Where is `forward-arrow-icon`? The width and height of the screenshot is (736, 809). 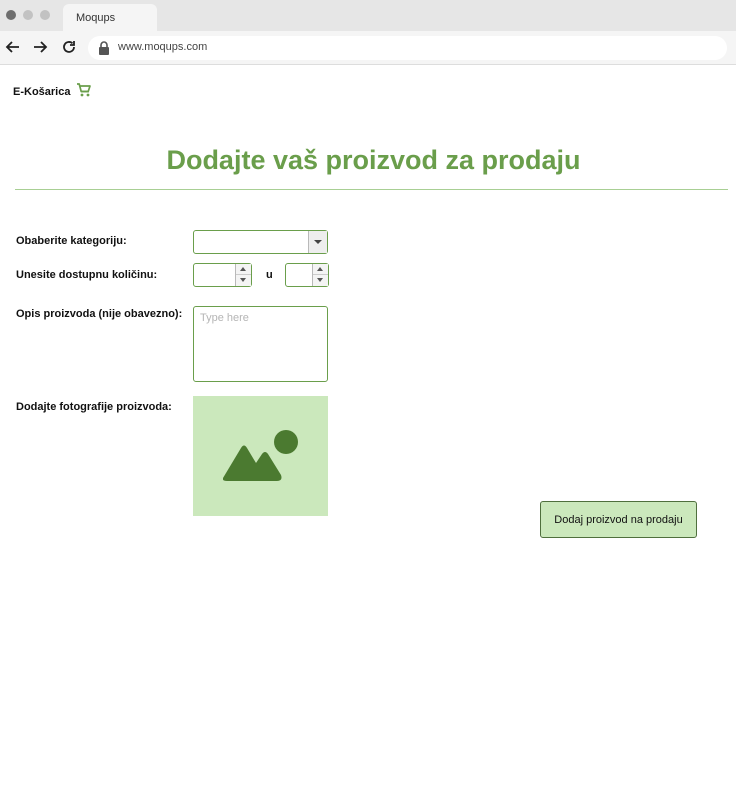 forward-arrow-icon is located at coordinates (40, 47).